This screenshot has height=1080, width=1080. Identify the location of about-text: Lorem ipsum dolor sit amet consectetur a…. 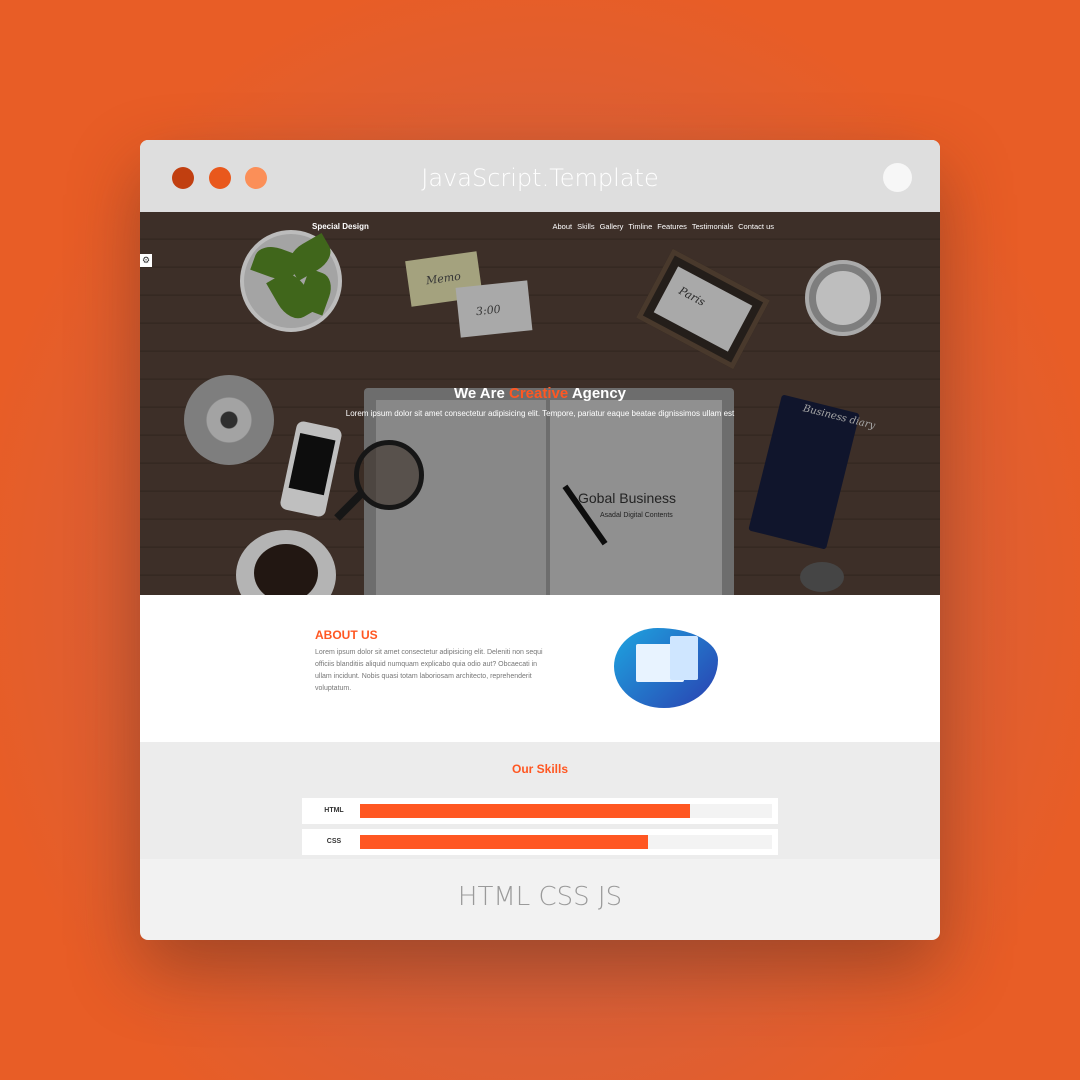
(429, 670).